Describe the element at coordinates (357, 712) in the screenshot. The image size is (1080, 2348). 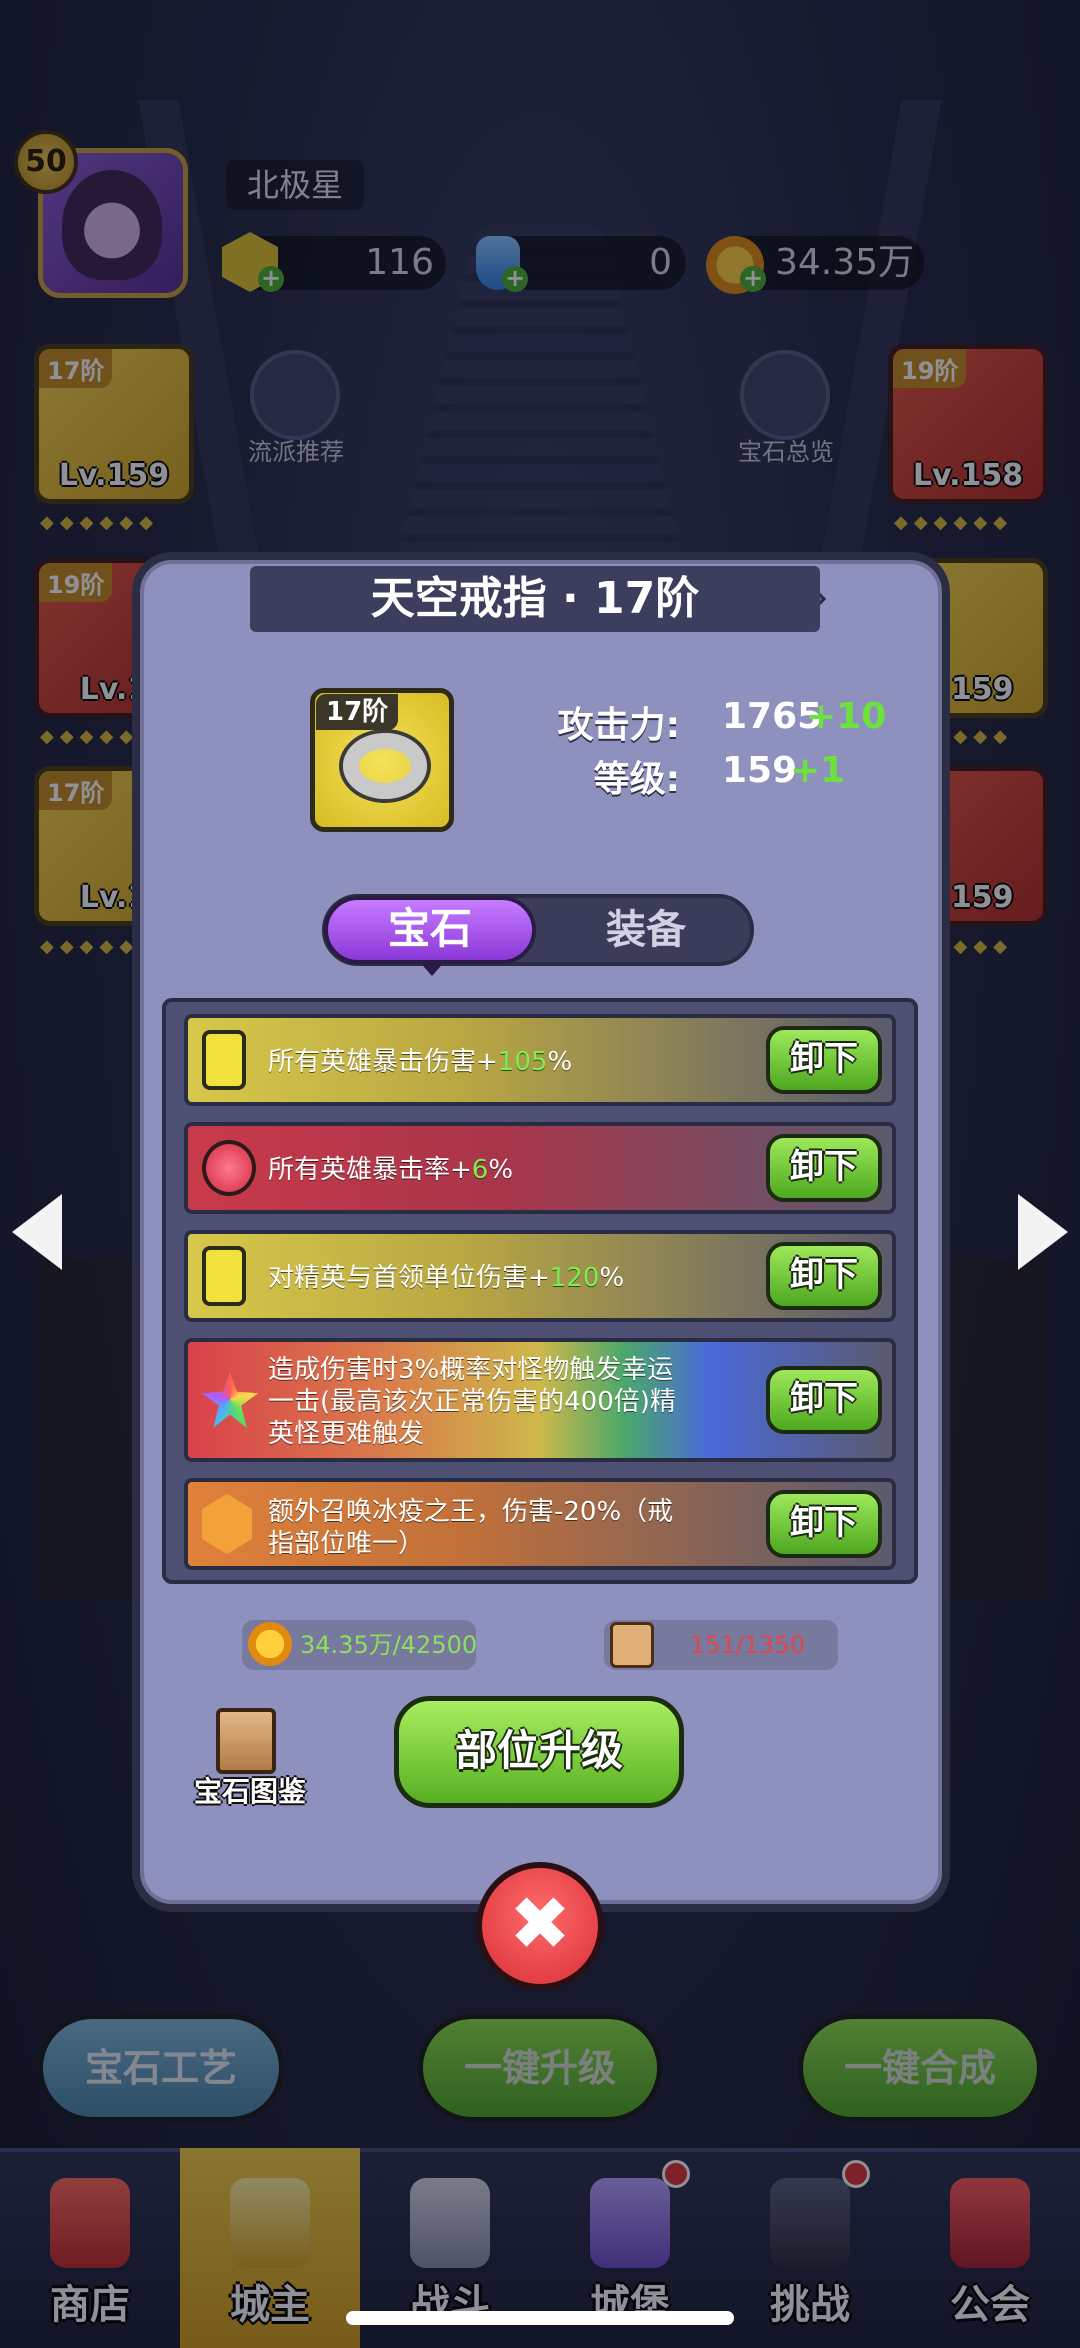
I see `item-tier-badge: 17阶` at that location.